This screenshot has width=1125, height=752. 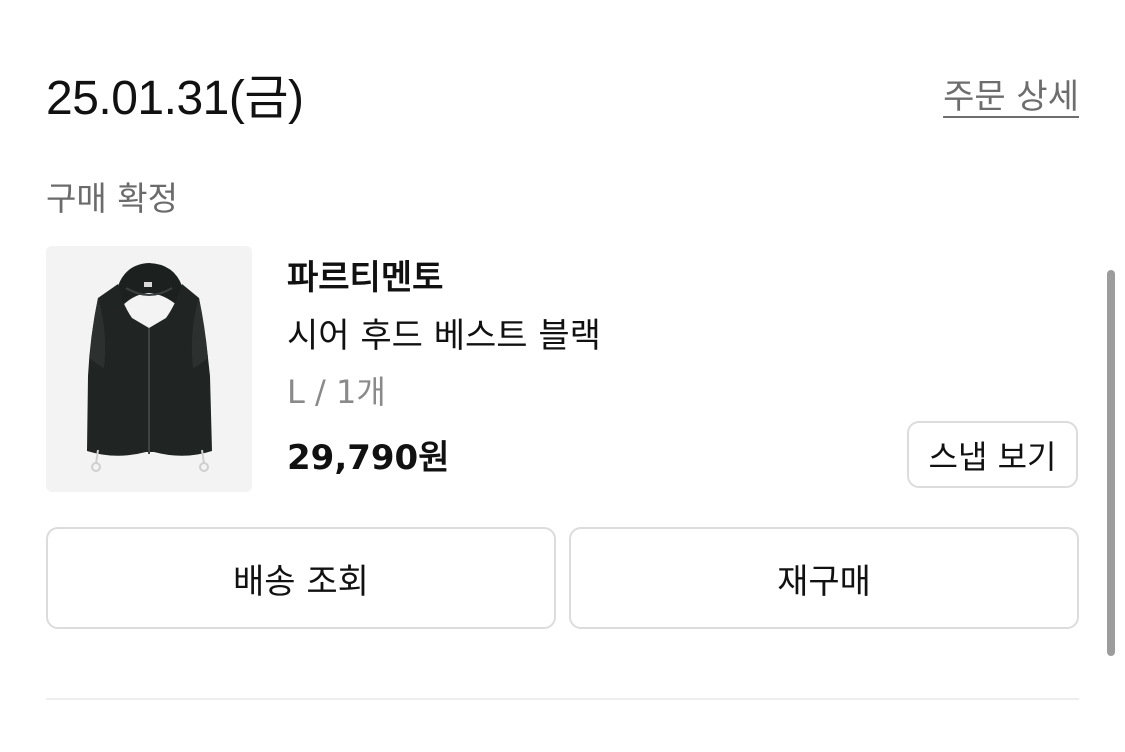 I want to click on product-option: L / 1개, so click(x=336, y=392).